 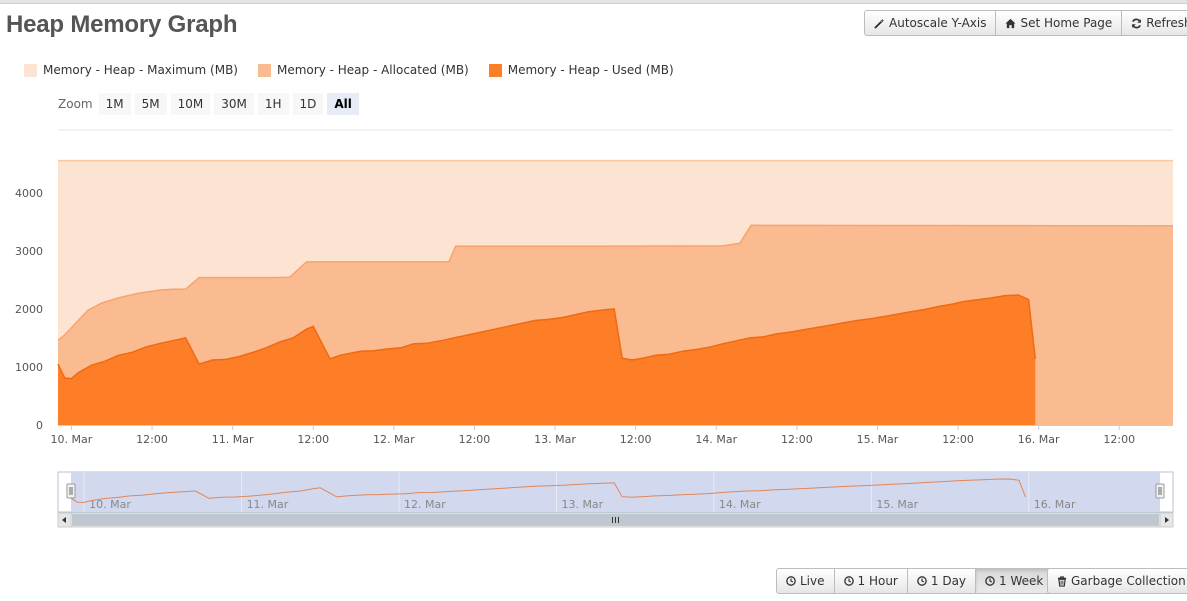 What do you see at coordinates (615, 492) in the screenshot?
I see `navigator-selection` at bounding box center [615, 492].